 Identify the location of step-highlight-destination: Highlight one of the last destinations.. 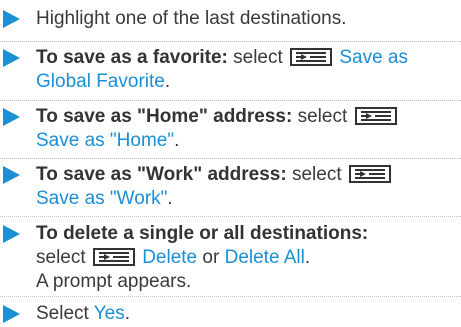
(230, 21).